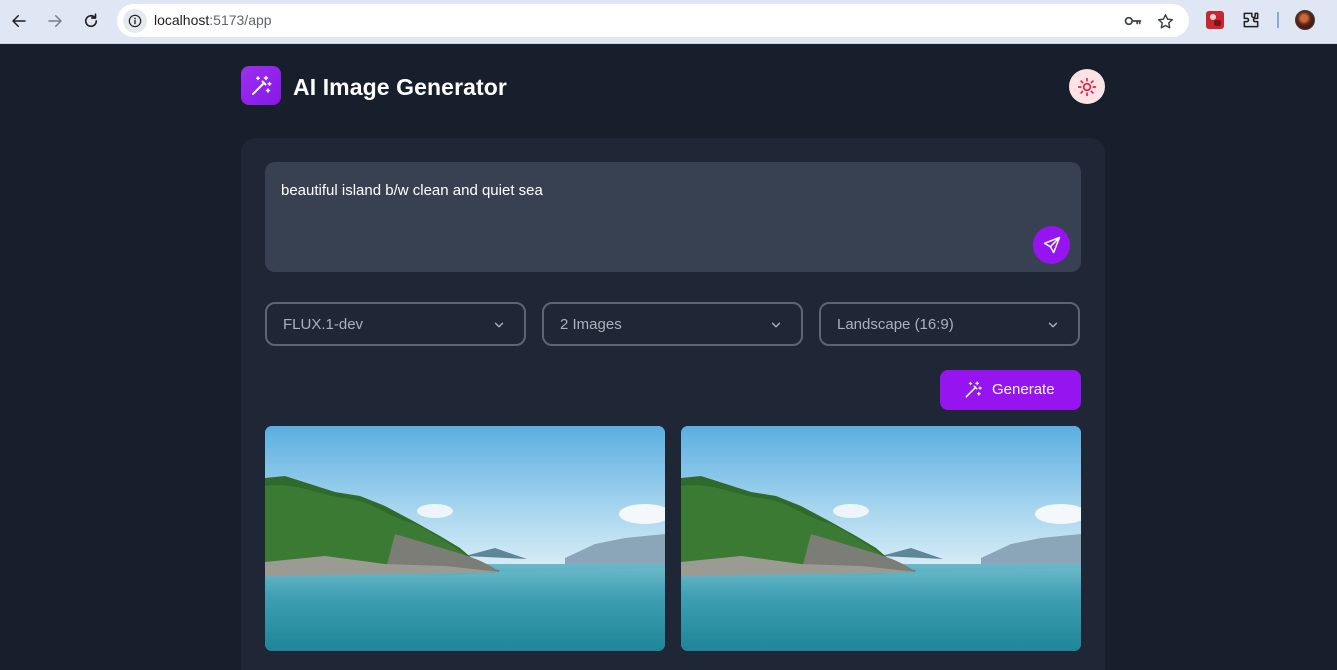  I want to click on send-icon, so click(1051, 245).